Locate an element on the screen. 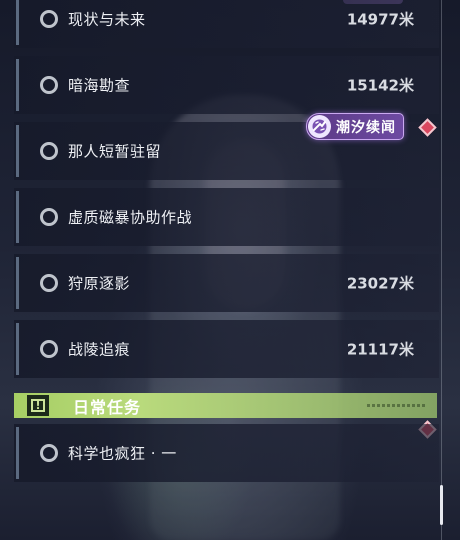  tidal-story-tag: 潮汐续闻 is located at coordinates (355, 126).